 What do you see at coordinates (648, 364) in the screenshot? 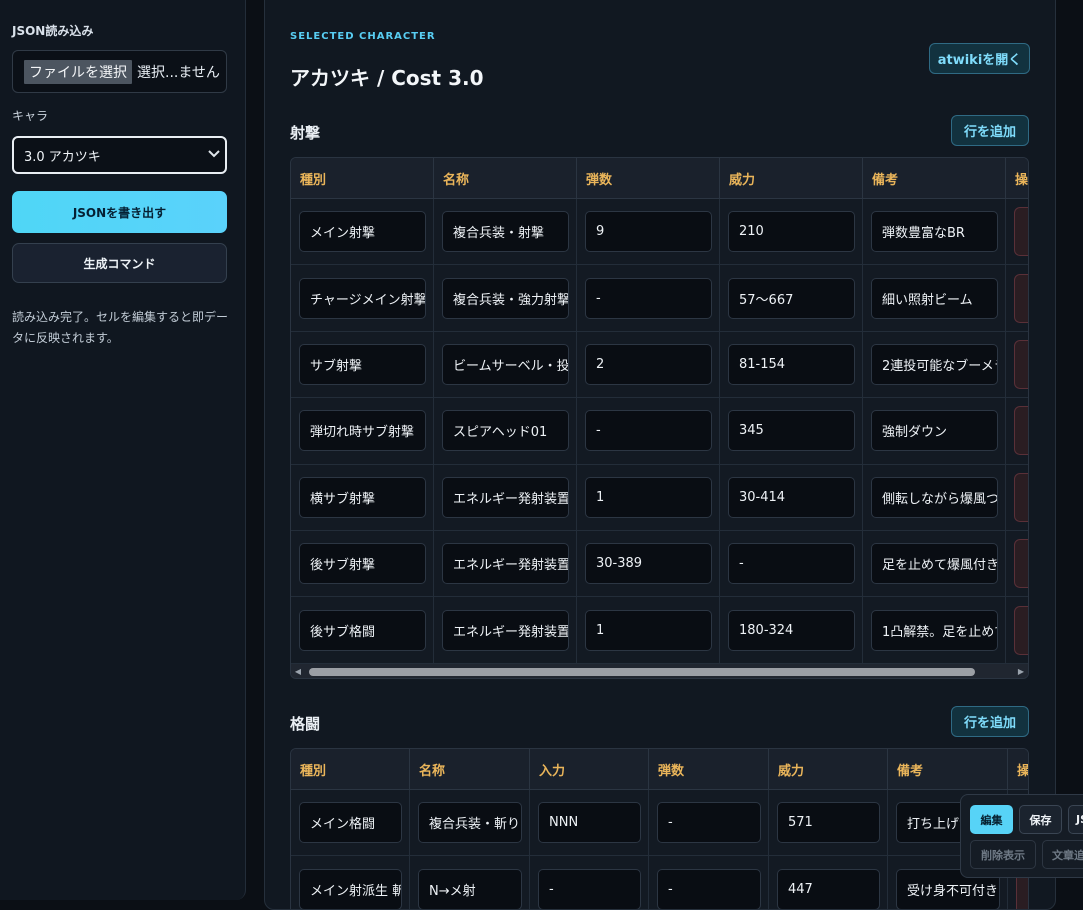
I see `cell-input: 2` at bounding box center [648, 364].